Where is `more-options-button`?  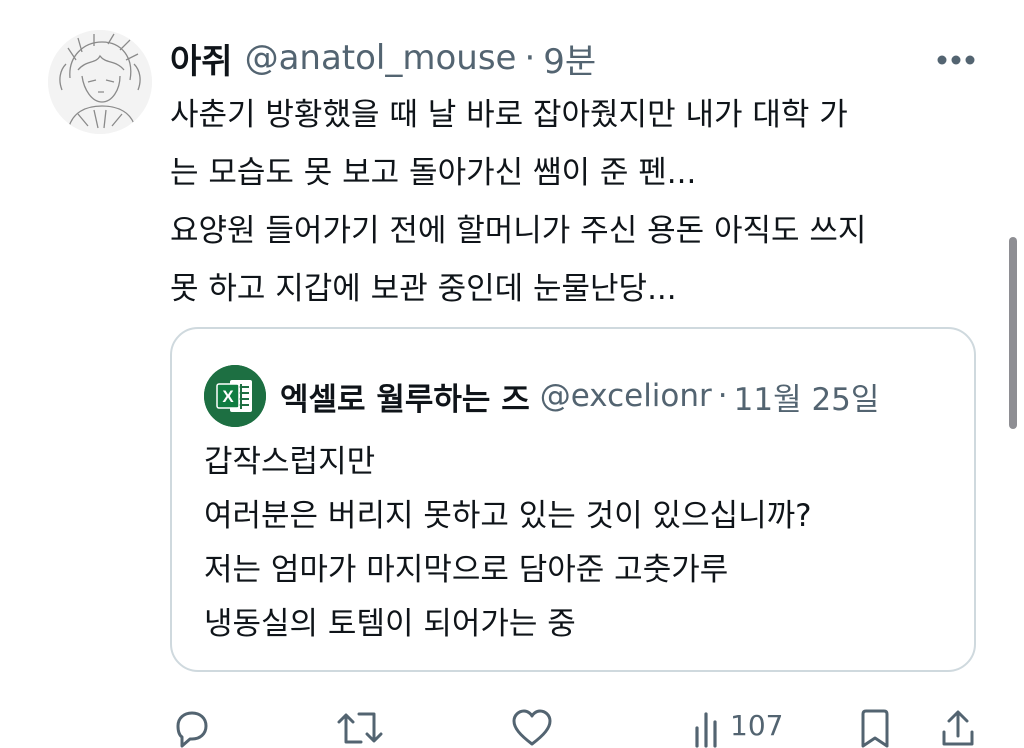 more-options-button is located at coordinates (956, 60).